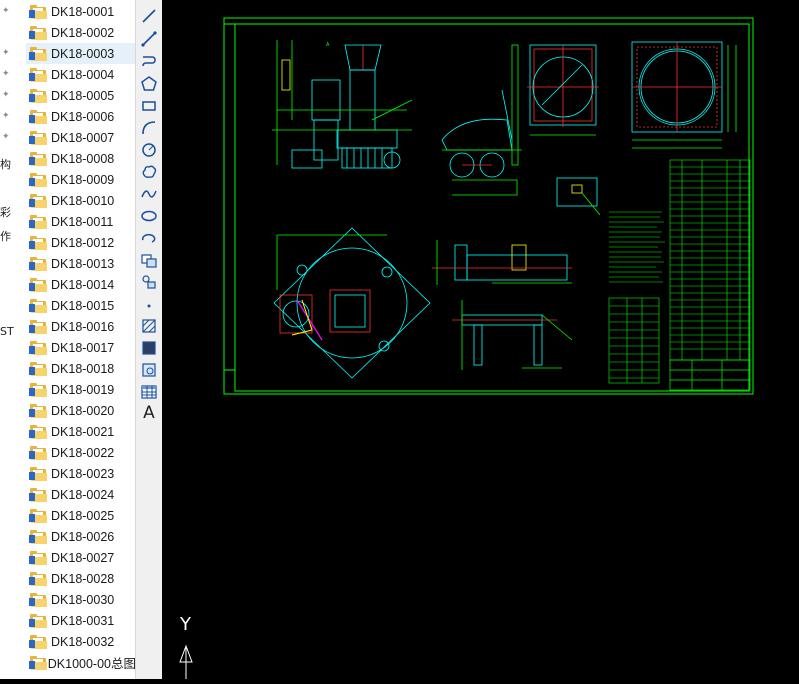 This screenshot has height=684, width=799. I want to click on hatch-icon, so click(149, 326).